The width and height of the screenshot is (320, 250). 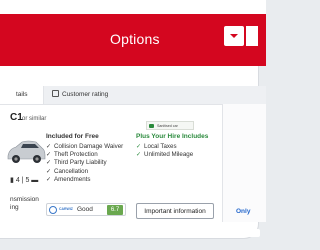 I want to click on tab-rating-label: Customer rating, so click(x=85, y=94).